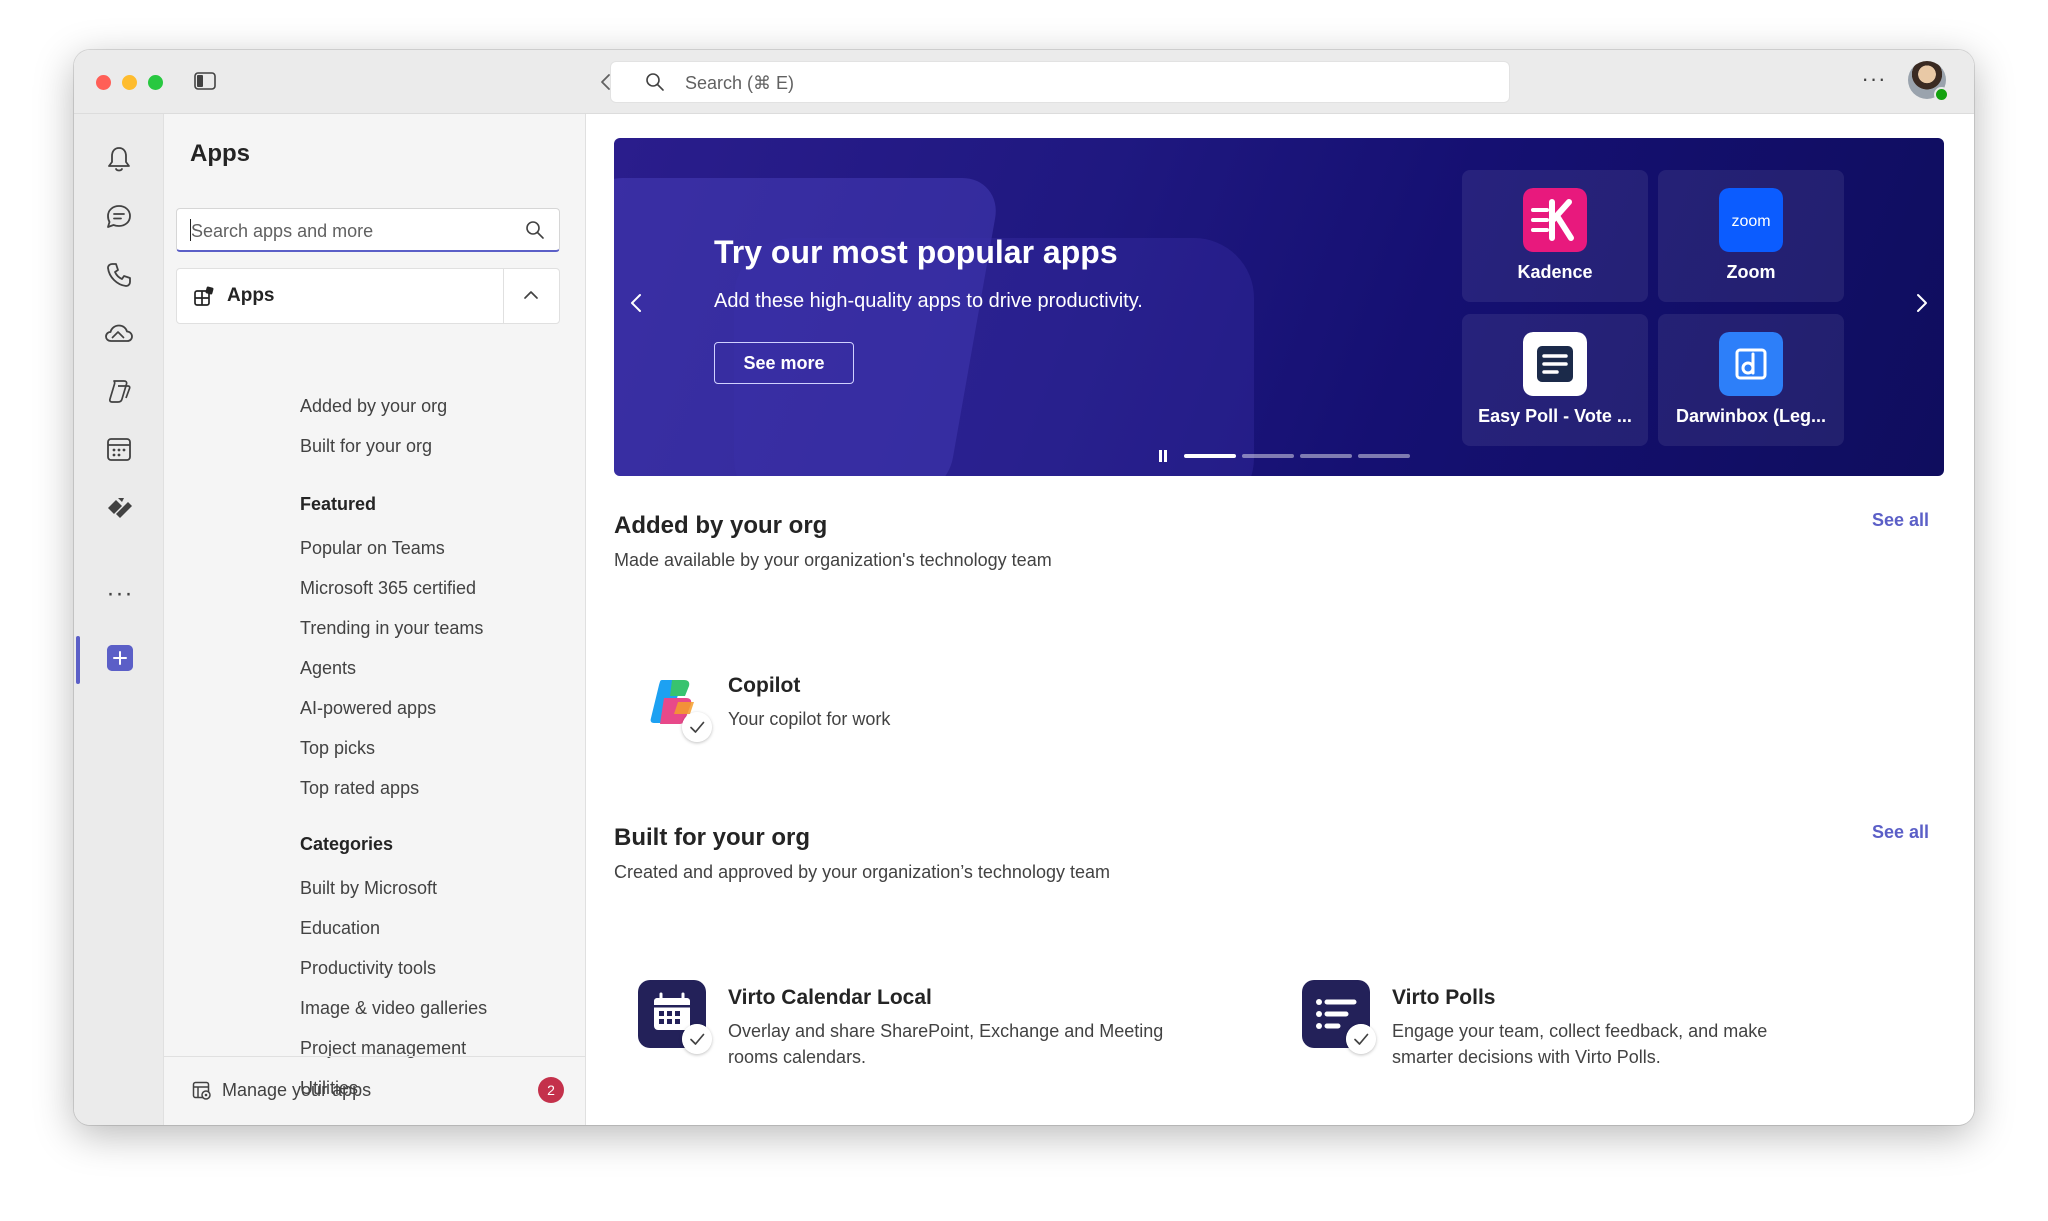 The height and width of the screenshot is (1221, 2048). What do you see at coordinates (1900, 832) in the screenshot?
I see `see-all-built-for-org-link: See all` at bounding box center [1900, 832].